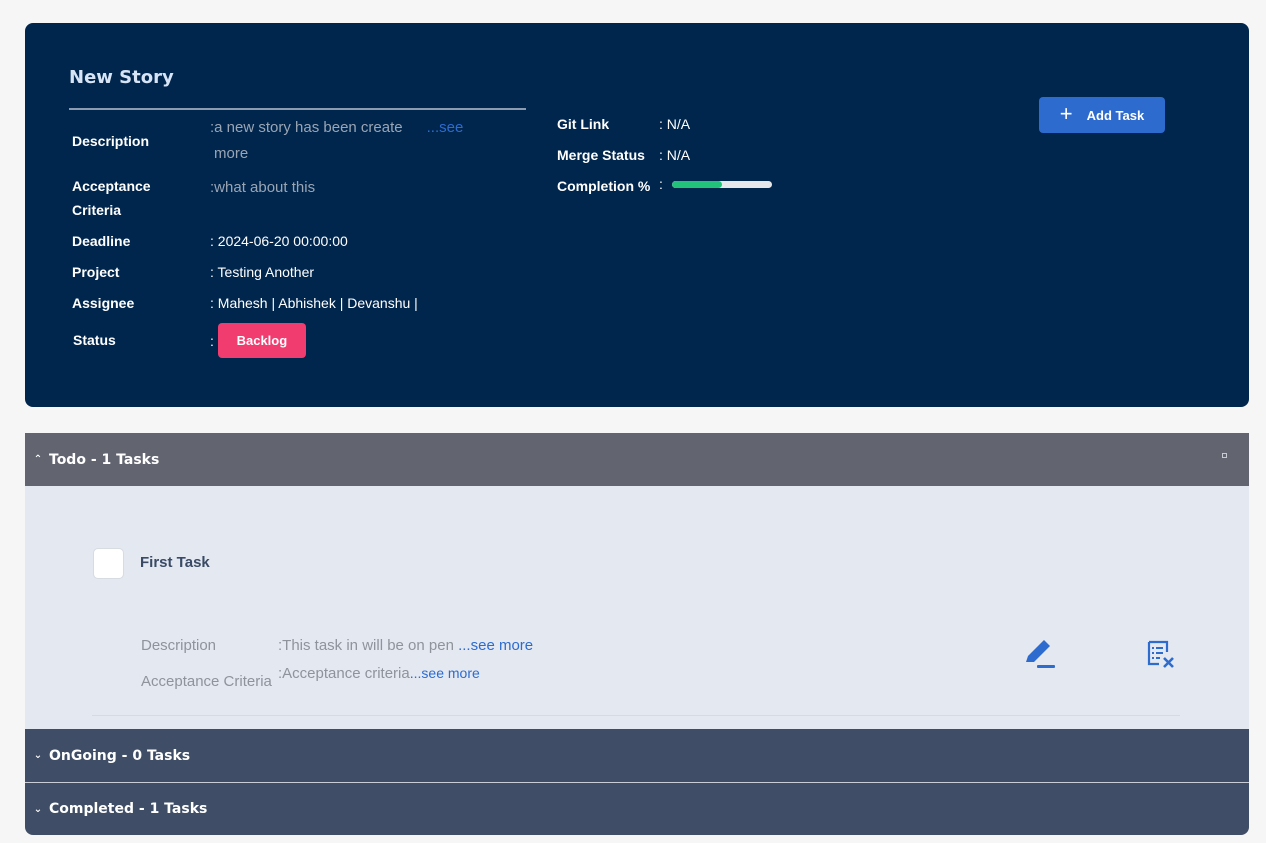 This screenshot has width=1266, height=843. What do you see at coordinates (637, 459) in the screenshot?
I see `todo-section-header: ⌃ Todo - 1 Tasks` at bounding box center [637, 459].